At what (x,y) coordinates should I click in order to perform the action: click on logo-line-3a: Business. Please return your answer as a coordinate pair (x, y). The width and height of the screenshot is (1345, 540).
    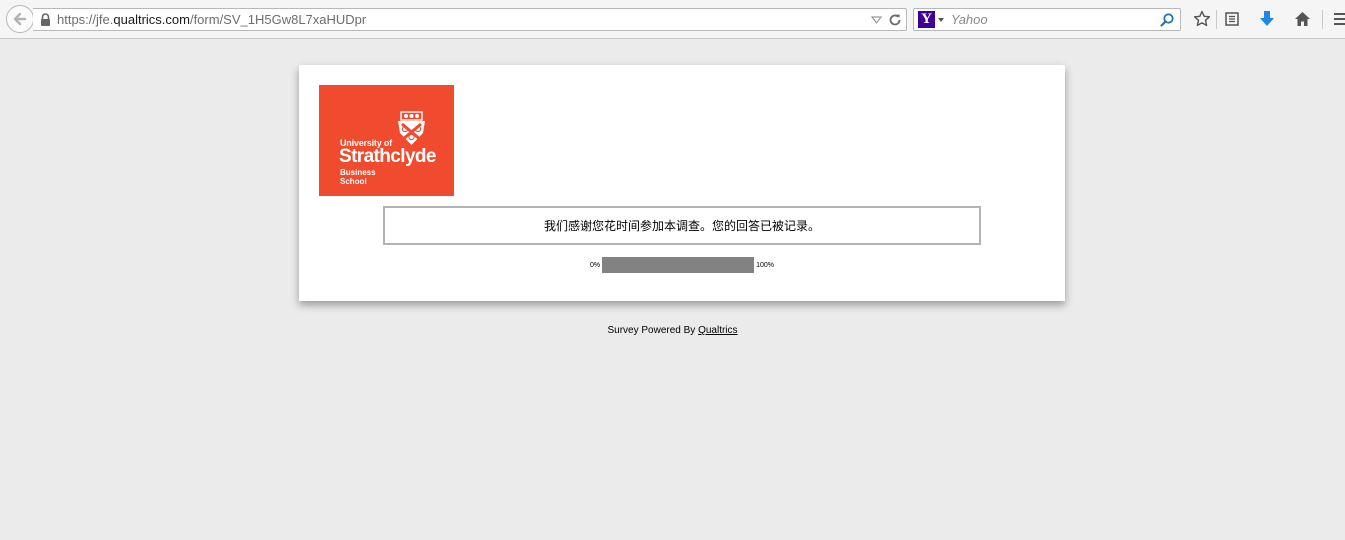
    Looking at the image, I should click on (358, 172).